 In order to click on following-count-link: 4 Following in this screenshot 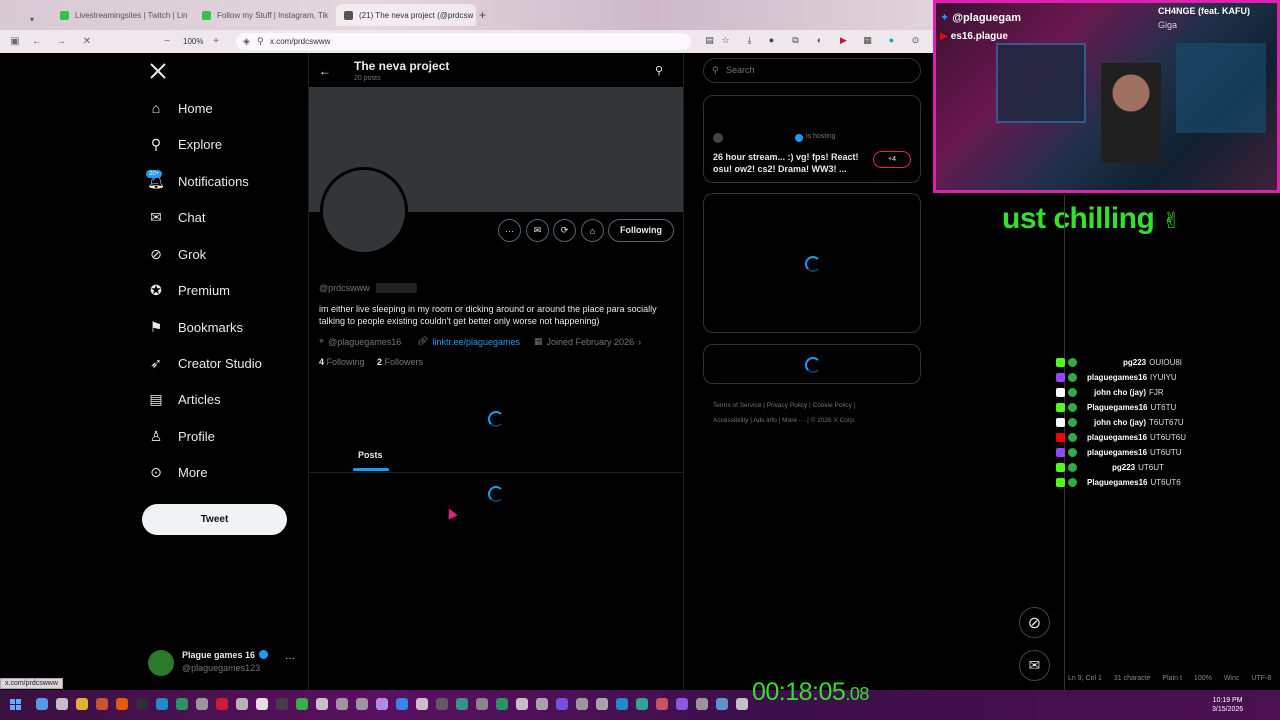, I will do `click(342, 362)`.